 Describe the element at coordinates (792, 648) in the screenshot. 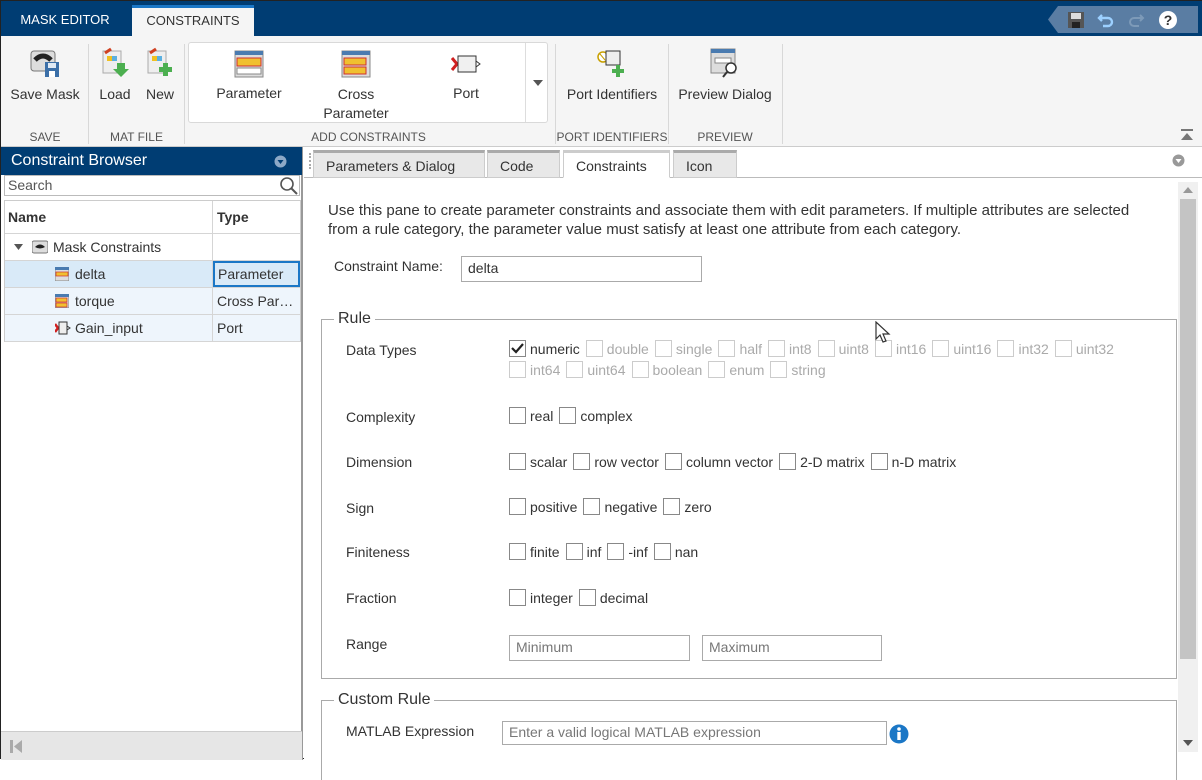

I see `range-maximum-input: Maximum` at that location.